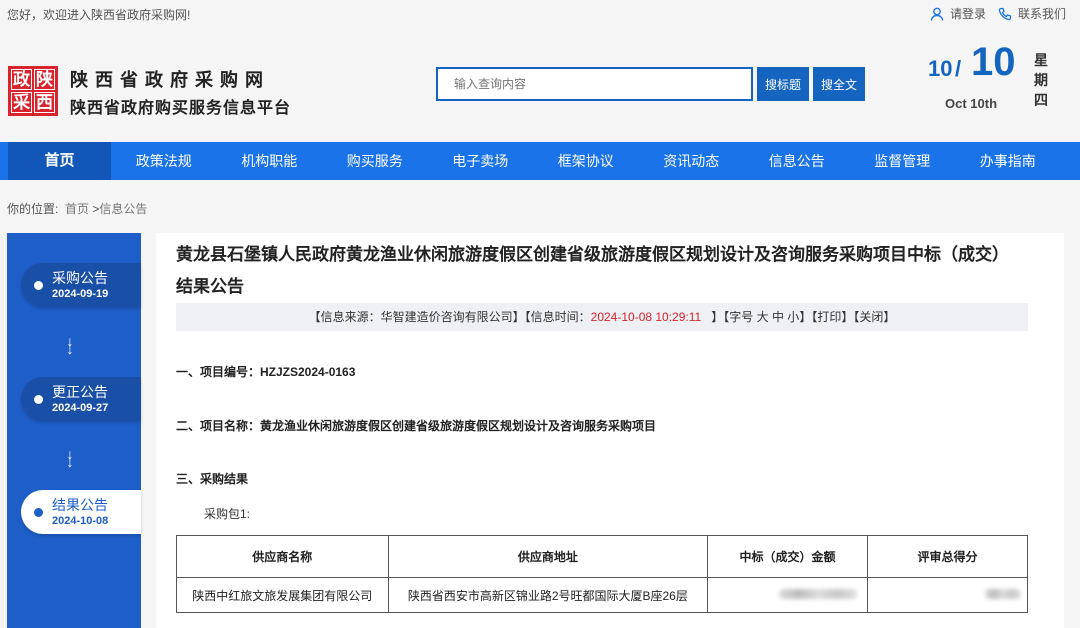 Image resolution: width=1080 pixels, height=628 pixels. Describe the element at coordinates (586, 161) in the screenshot. I see `nav-item-framework: 框架协议` at that location.